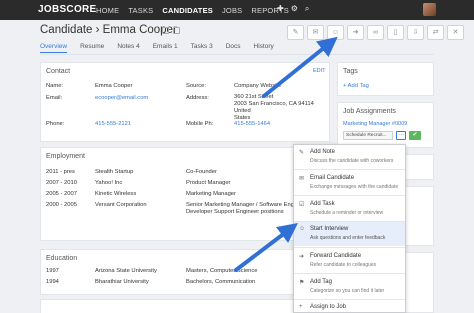 The image size is (474, 313). I want to click on menu-item-subtitle: Exchange messages with the candidate, so click(354, 187).